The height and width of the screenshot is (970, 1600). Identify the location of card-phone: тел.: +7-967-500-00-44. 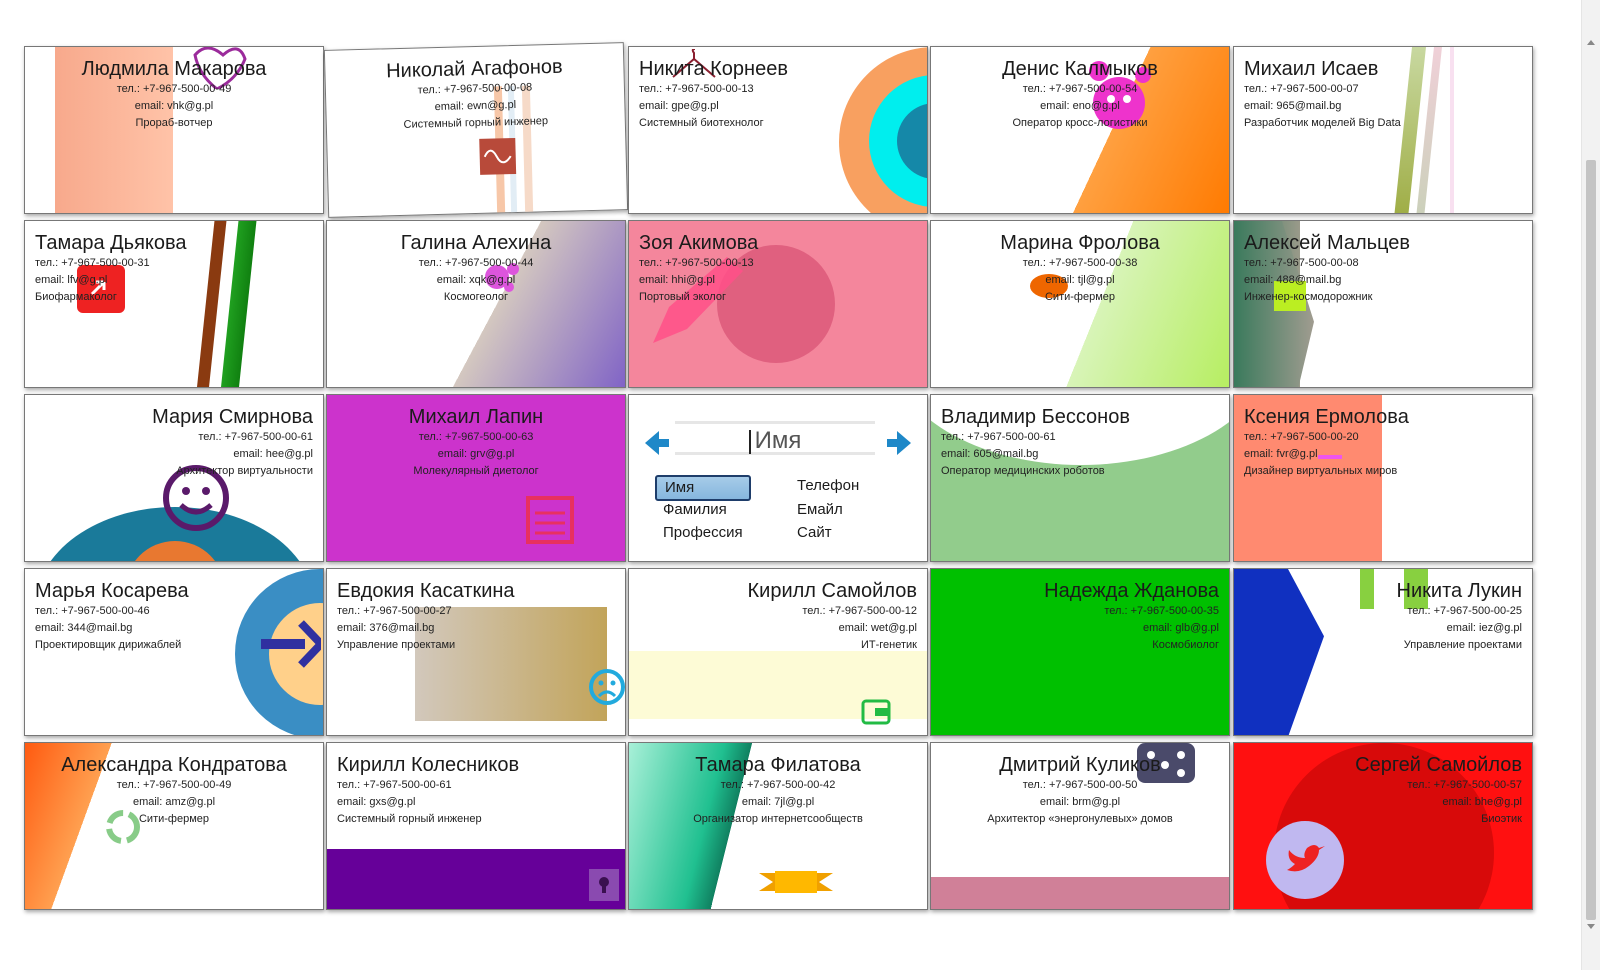
(476, 263).